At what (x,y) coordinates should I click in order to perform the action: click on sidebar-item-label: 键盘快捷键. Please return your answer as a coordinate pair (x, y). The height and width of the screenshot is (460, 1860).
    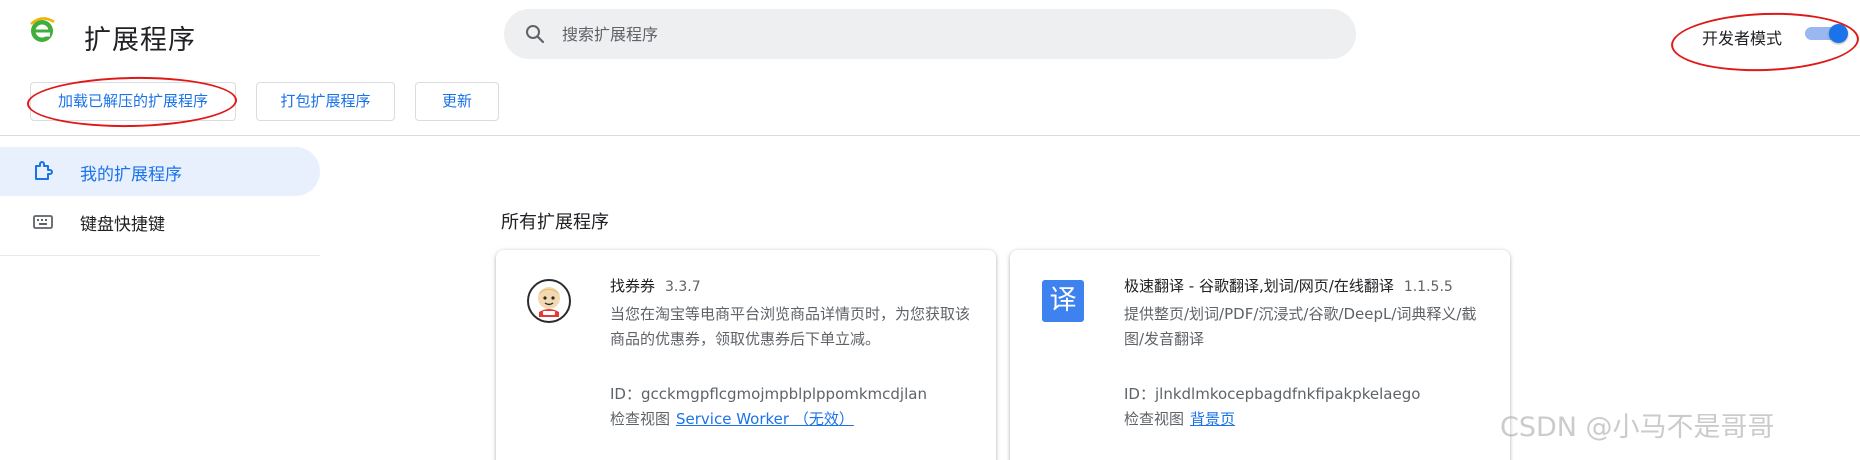
    Looking at the image, I should click on (122, 225).